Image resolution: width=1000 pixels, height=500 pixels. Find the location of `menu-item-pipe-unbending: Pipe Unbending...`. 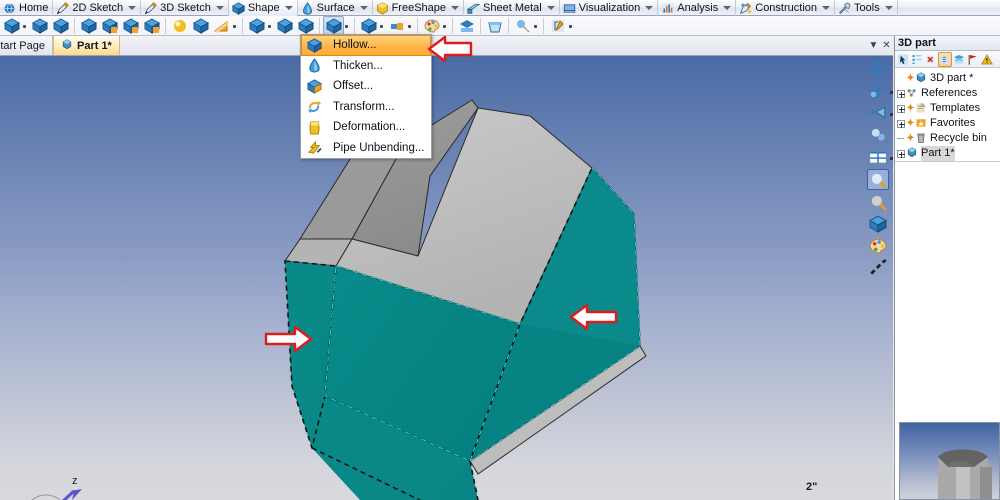

menu-item-pipe-unbending: Pipe Unbending... is located at coordinates (366, 147).